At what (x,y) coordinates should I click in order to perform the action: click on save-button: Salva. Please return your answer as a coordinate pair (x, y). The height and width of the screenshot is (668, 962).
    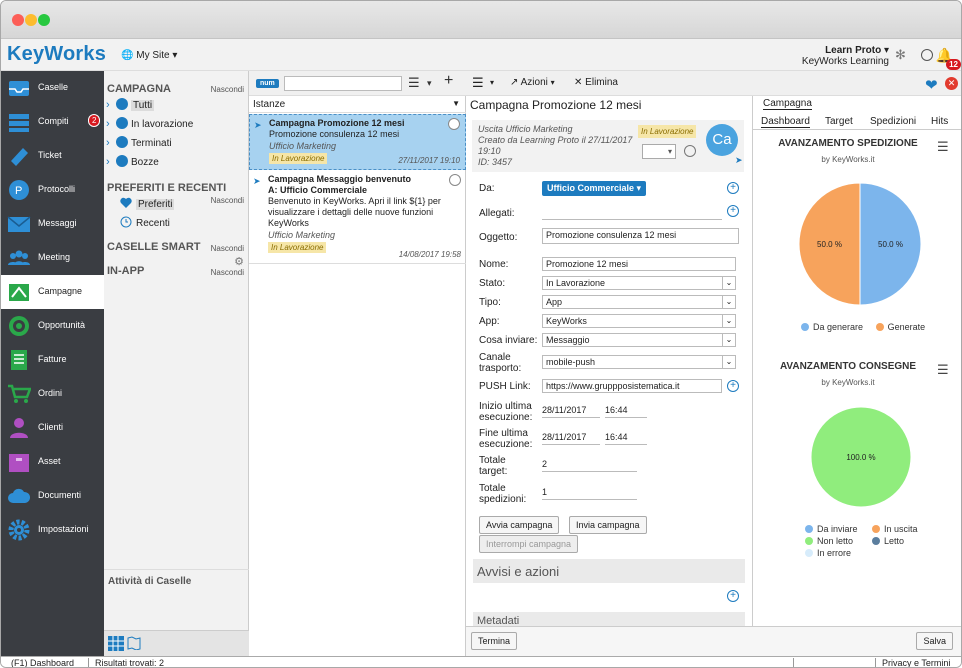
    Looking at the image, I should click on (934, 641).